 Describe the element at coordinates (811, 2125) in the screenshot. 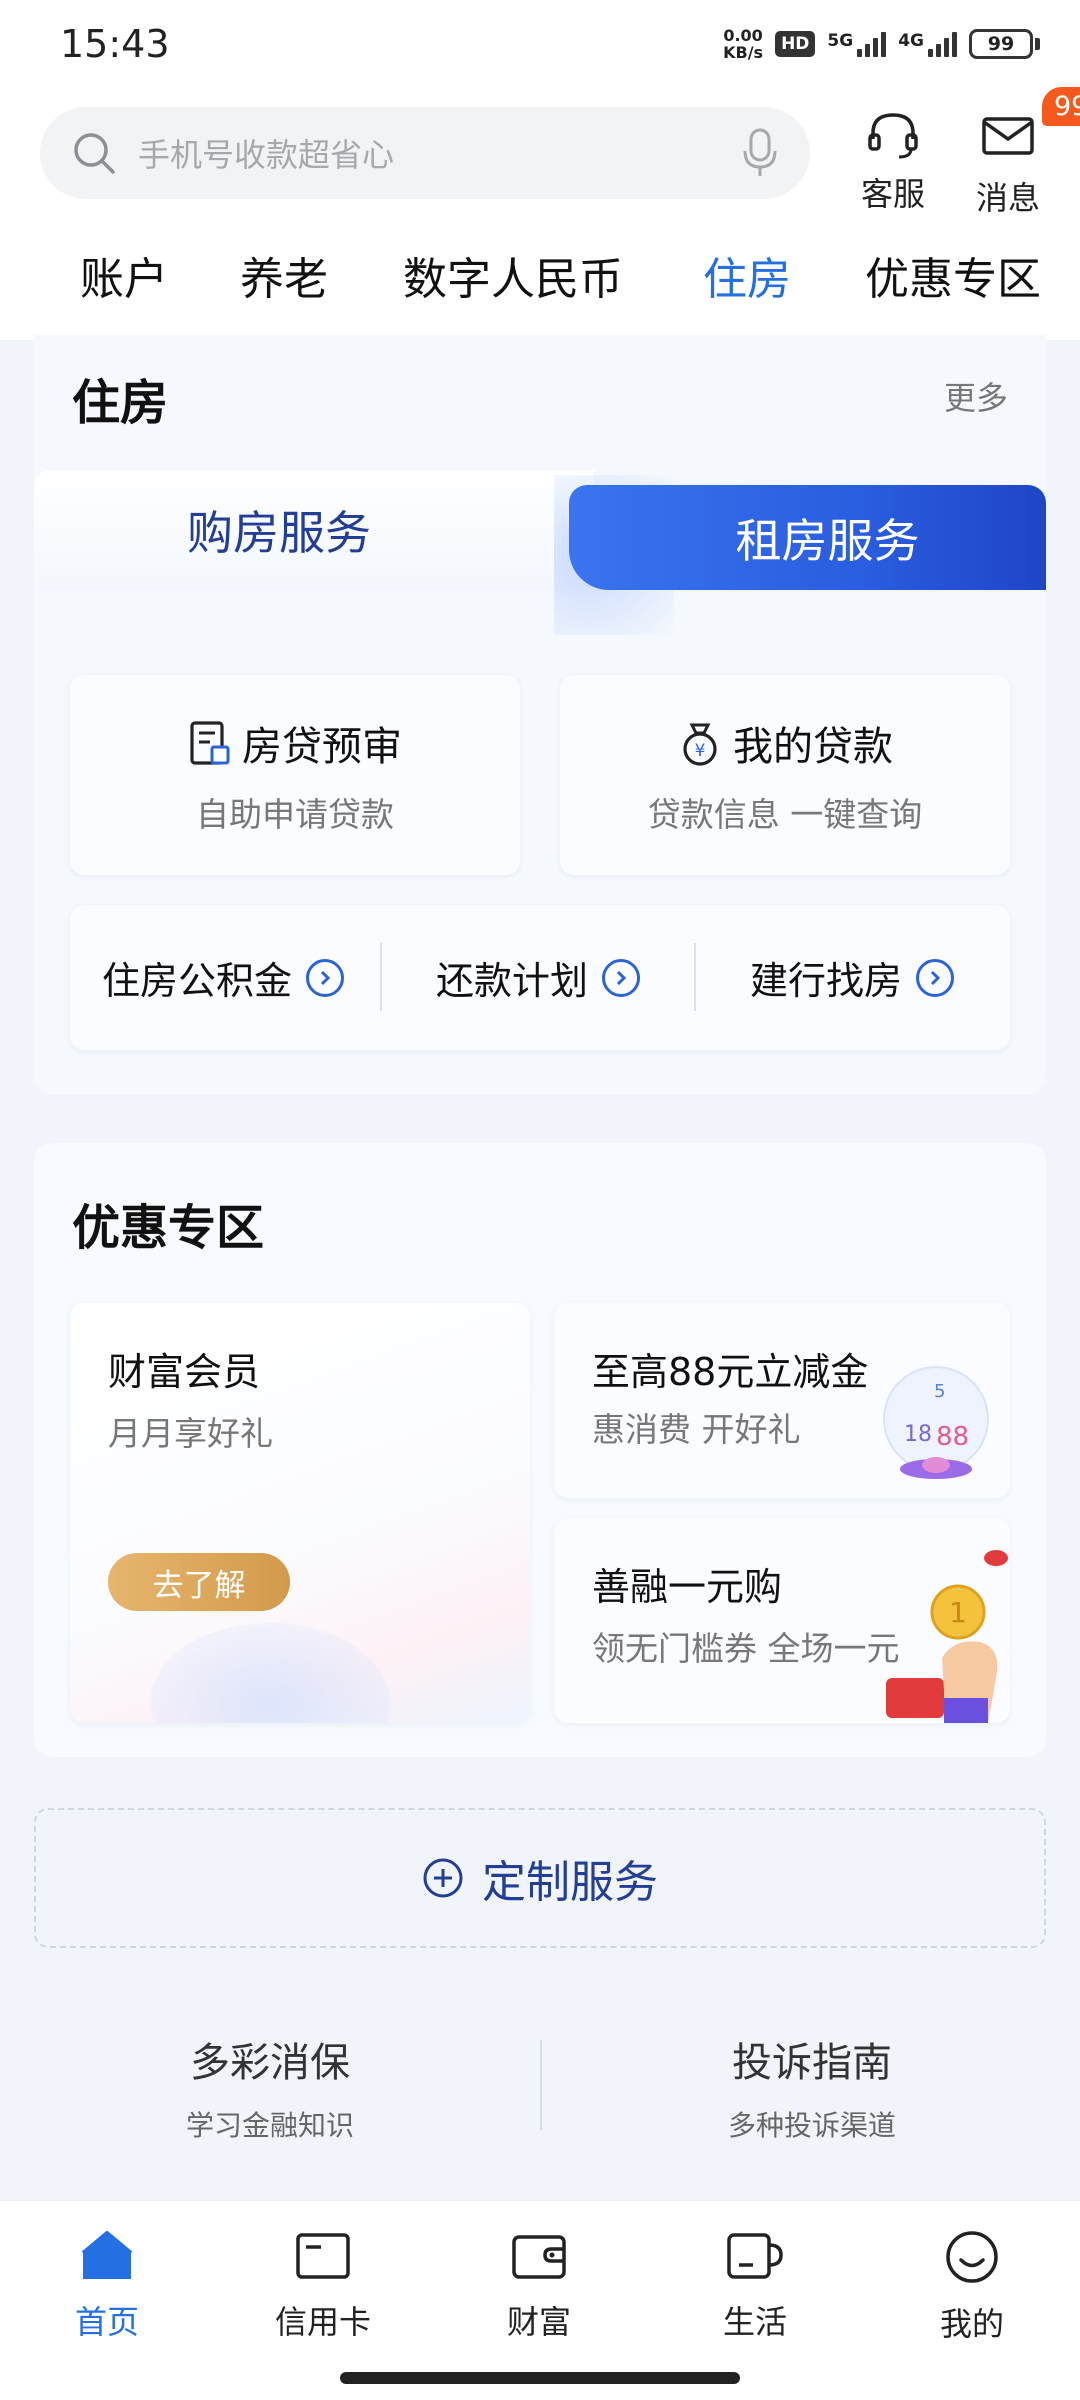

I see `complaint-guide-subtitle: 多种投诉渠道` at that location.